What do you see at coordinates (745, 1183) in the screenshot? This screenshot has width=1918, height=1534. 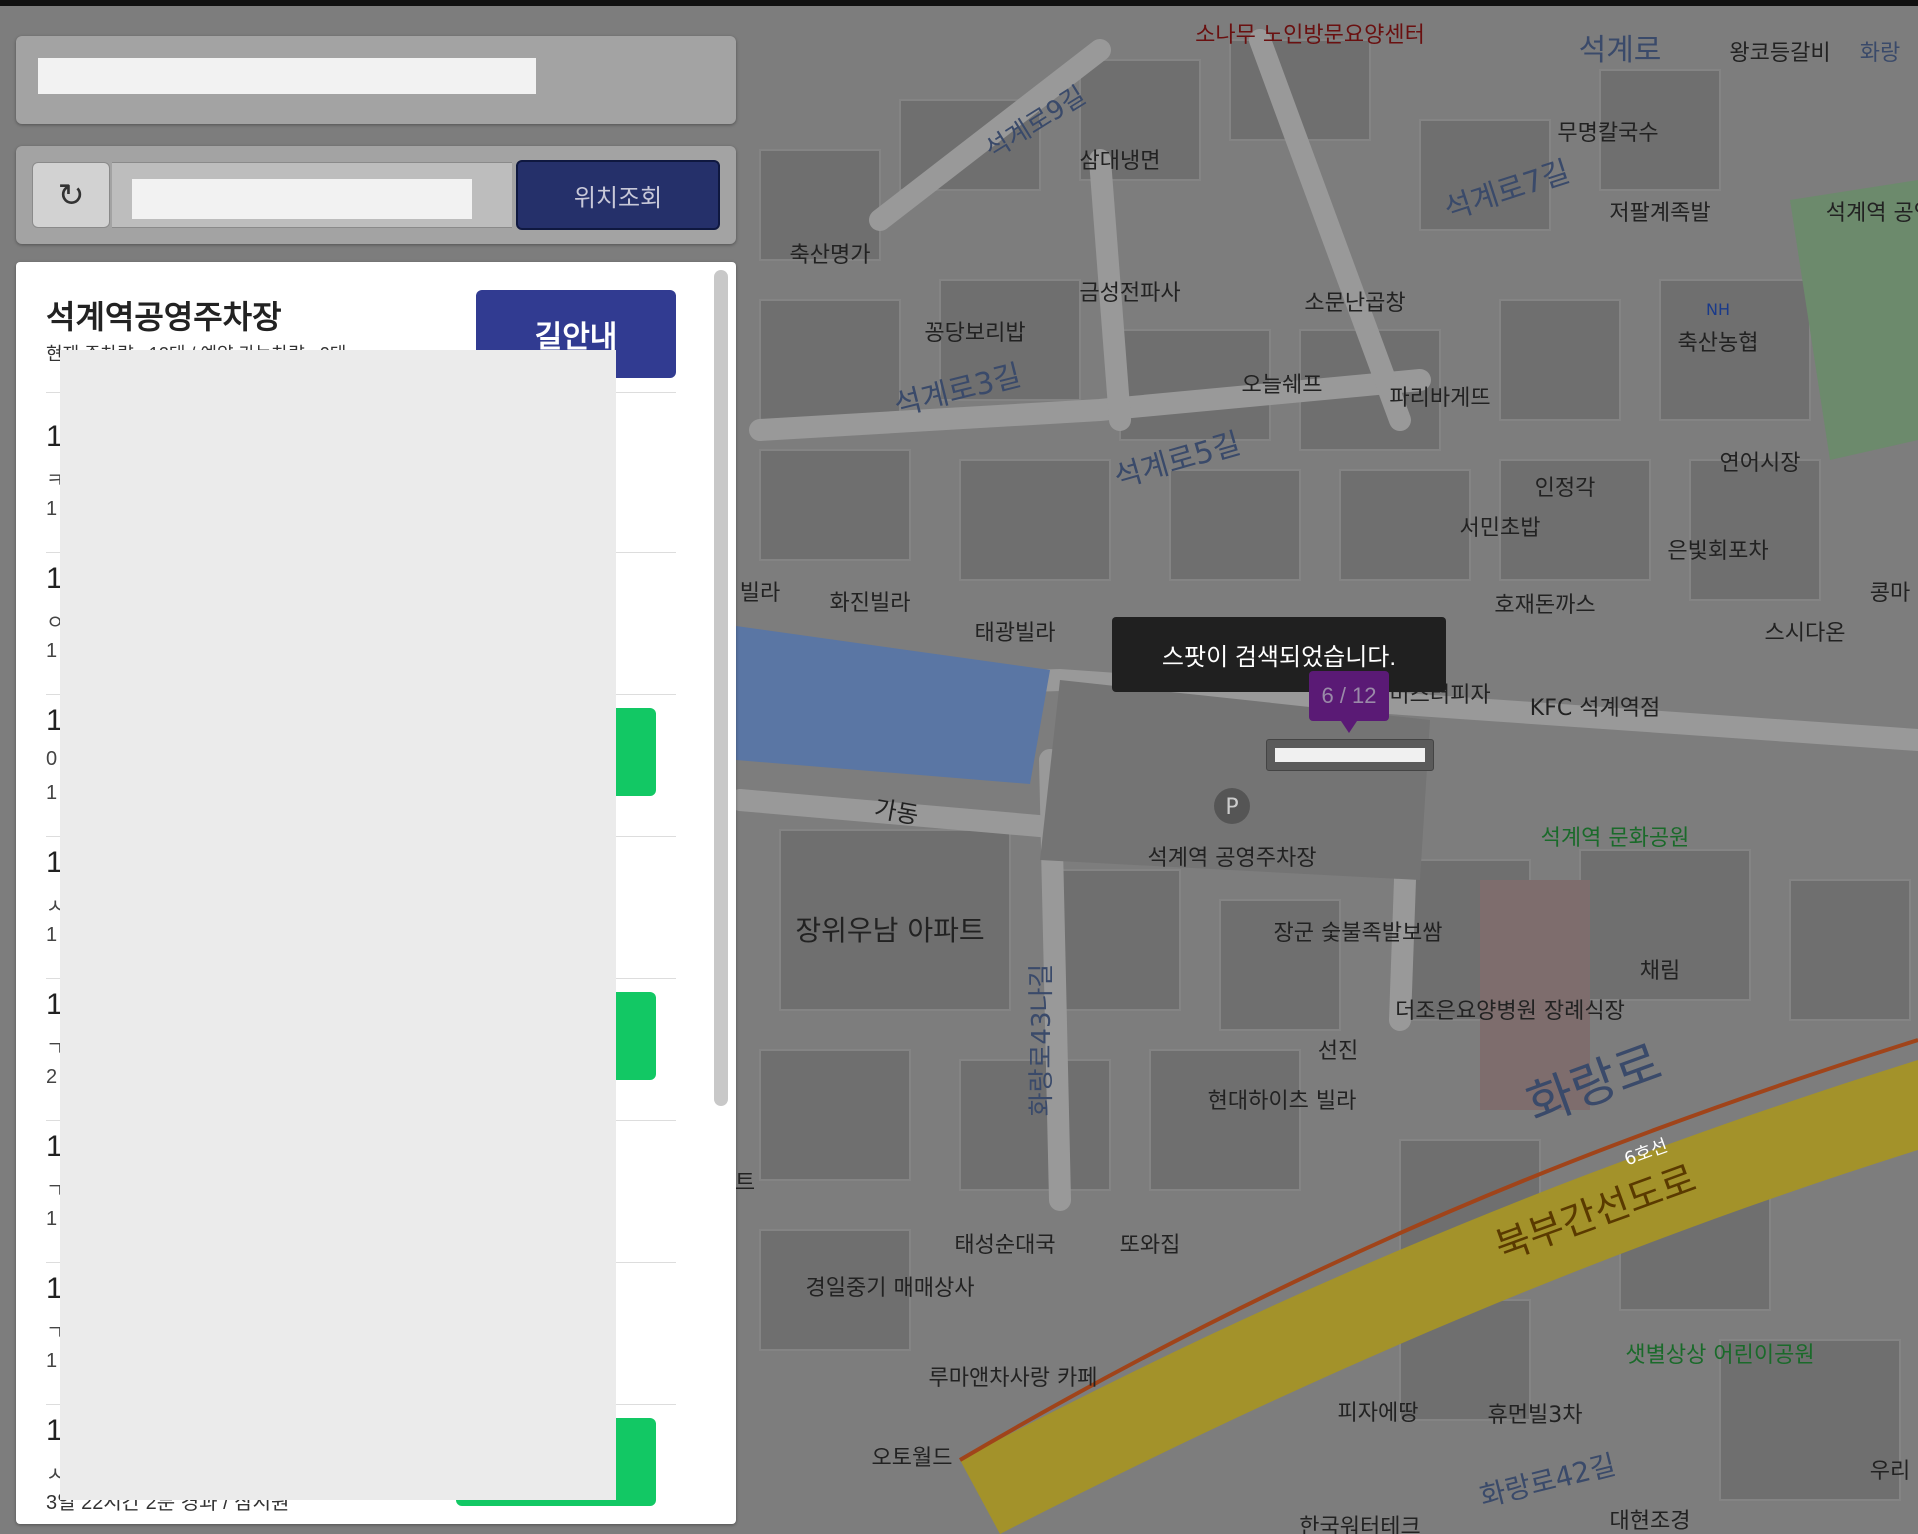 I see `map-label: 트` at bounding box center [745, 1183].